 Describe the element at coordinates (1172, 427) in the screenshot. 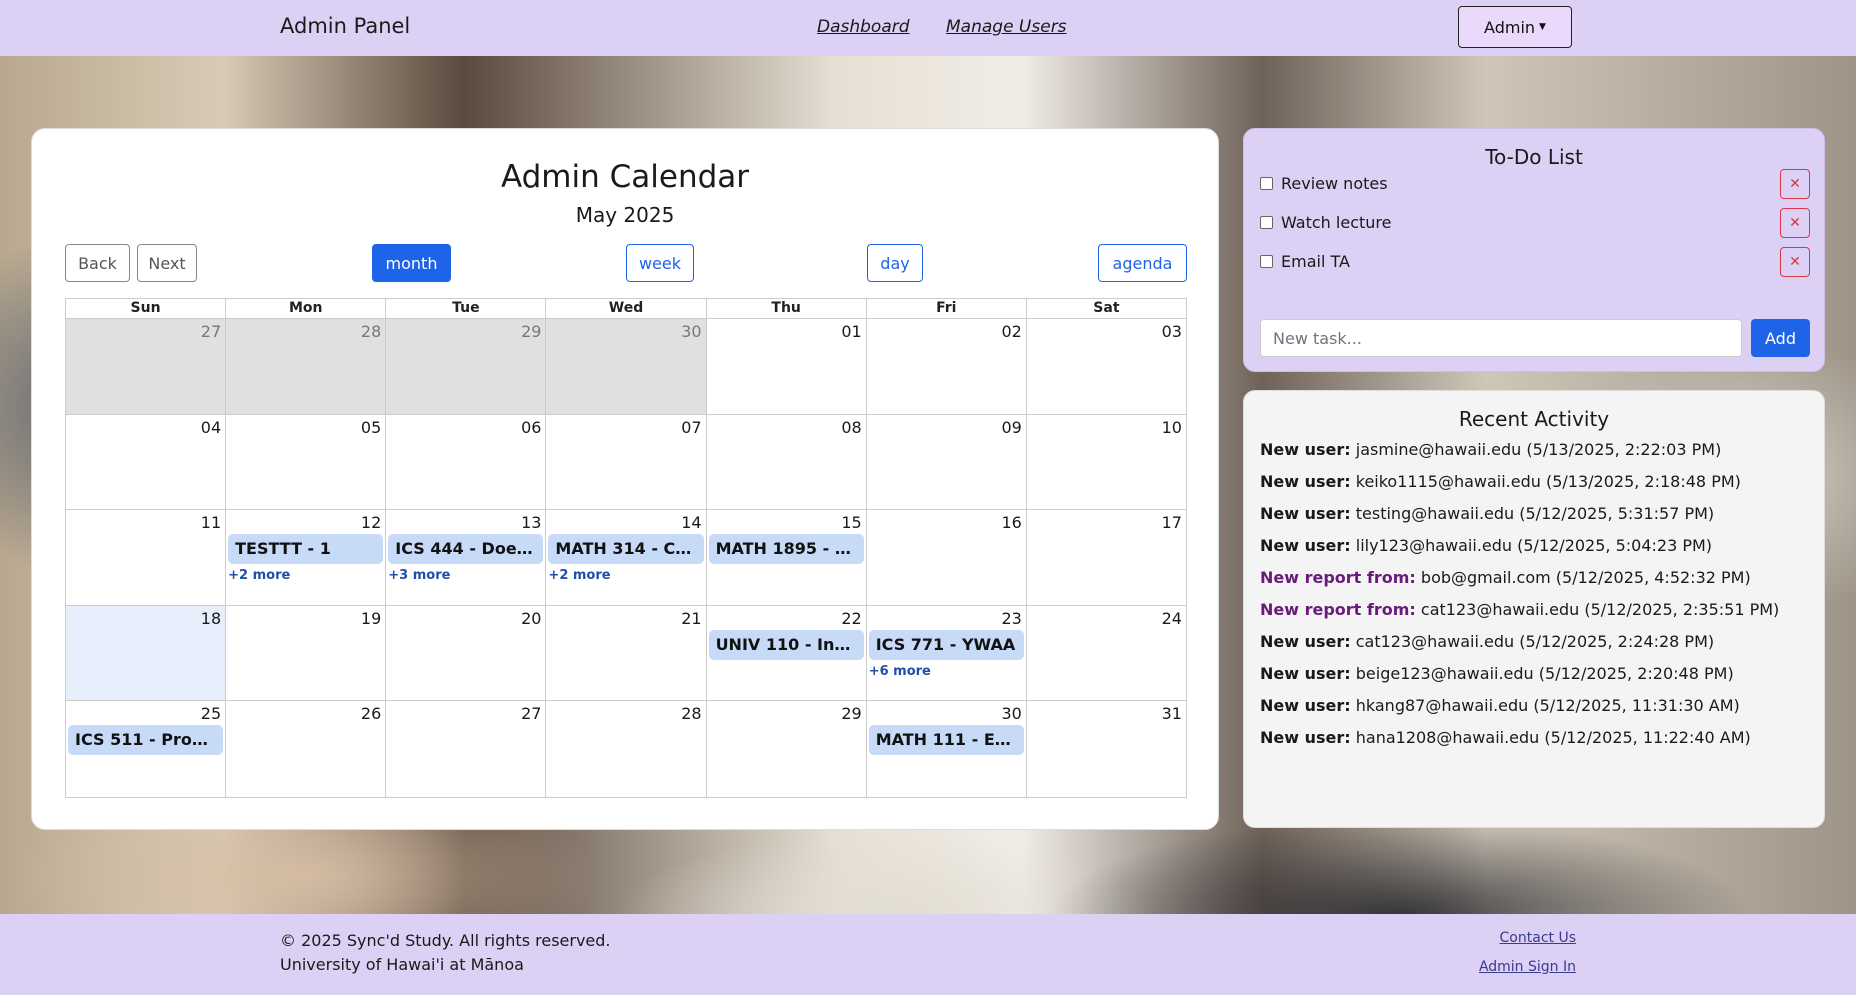

I see `day-number: 10` at that location.